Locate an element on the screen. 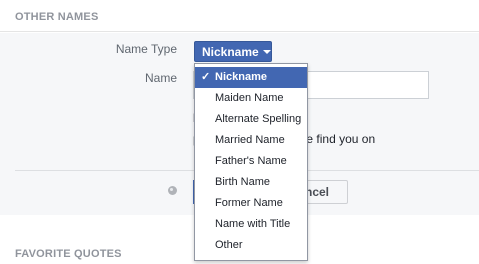  menu-item-married-name: Married Name is located at coordinates (251, 140).